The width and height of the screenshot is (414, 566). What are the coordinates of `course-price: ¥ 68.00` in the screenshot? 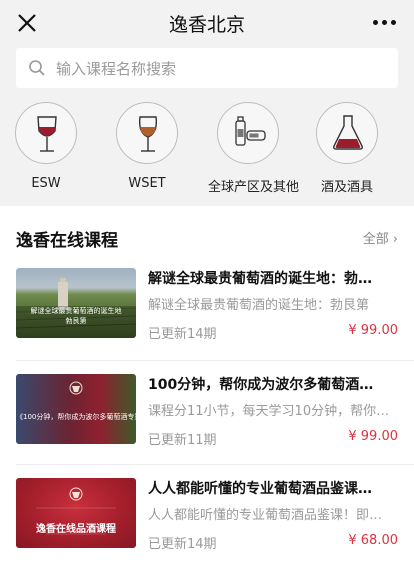 It's located at (373, 540).